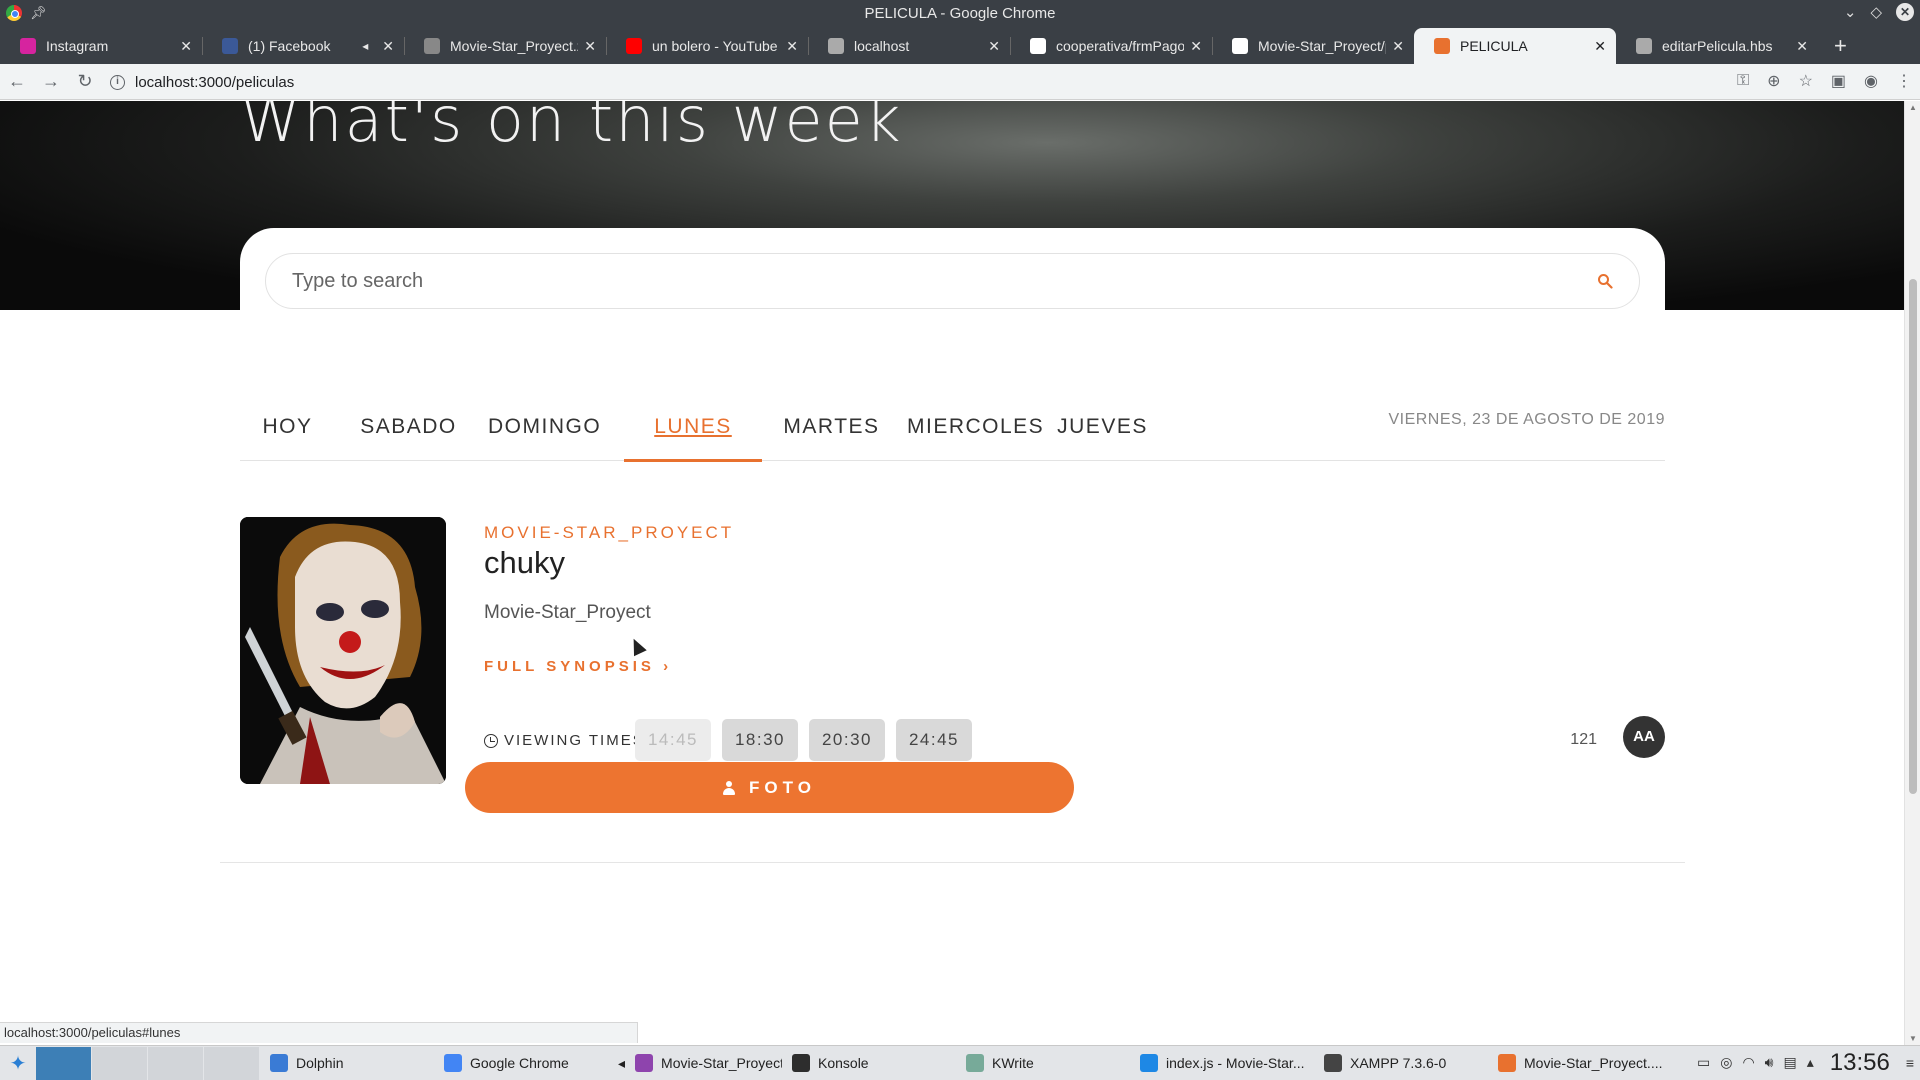 This screenshot has height=1080, width=1920. What do you see at coordinates (1876, 12) in the screenshot?
I see `maximize-icon: ◇` at bounding box center [1876, 12].